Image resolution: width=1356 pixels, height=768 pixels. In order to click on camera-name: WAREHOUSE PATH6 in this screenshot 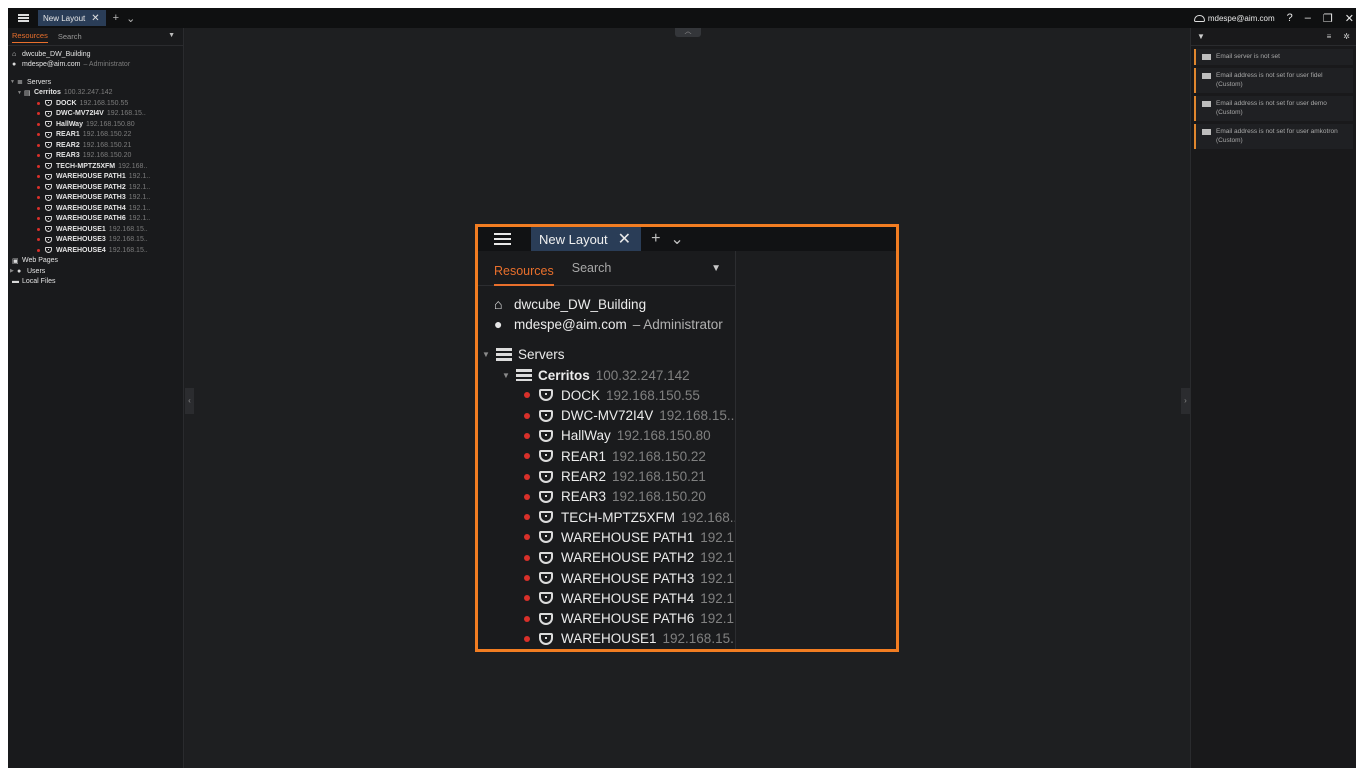, I will do `click(628, 619)`.